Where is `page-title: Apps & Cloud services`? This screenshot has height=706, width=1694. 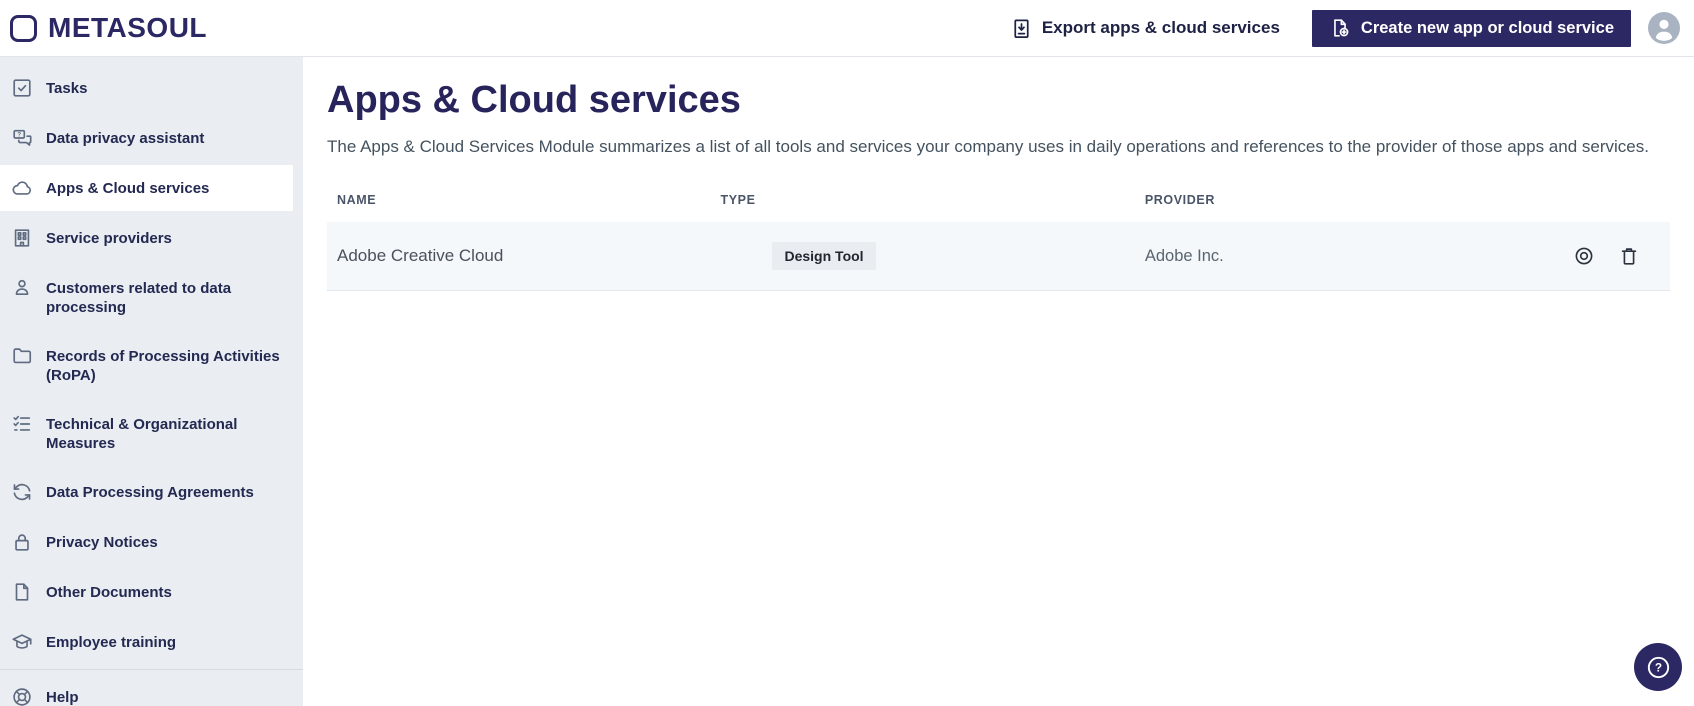
page-title: Apps & Cloud services is located at coordinates (534, 100).